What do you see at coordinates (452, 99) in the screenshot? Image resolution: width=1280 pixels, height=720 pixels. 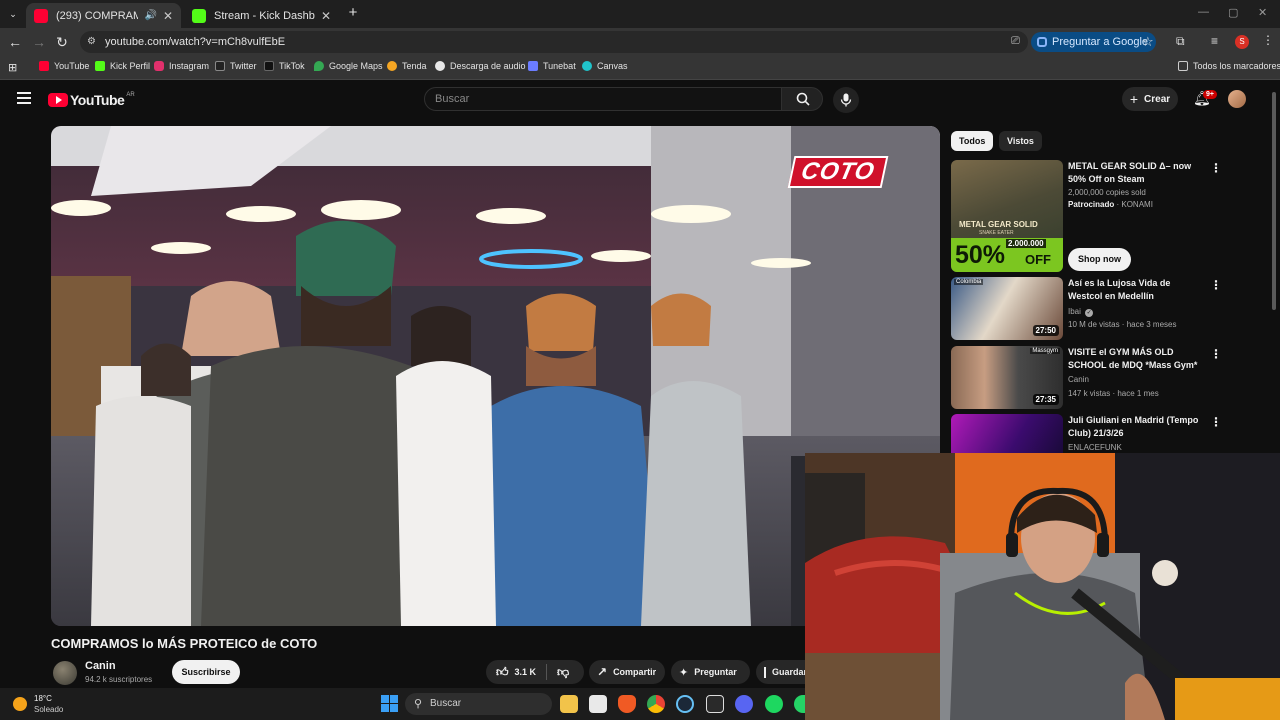 I see `search-placeholder: Buscar` at bounding box center [452, 99].